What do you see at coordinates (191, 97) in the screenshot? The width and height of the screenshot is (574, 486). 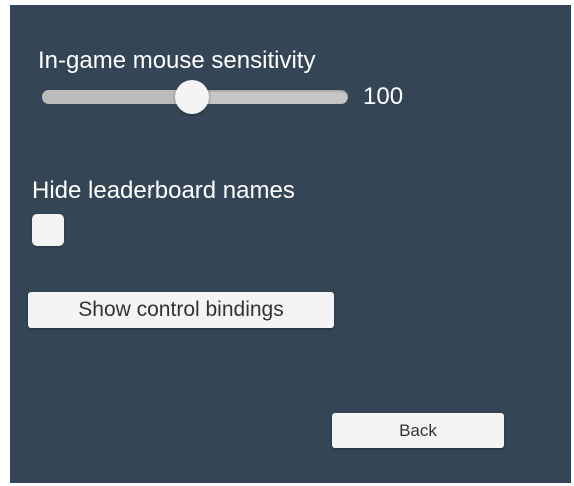 I see `slider-handle` at bounding box center [191, 97].